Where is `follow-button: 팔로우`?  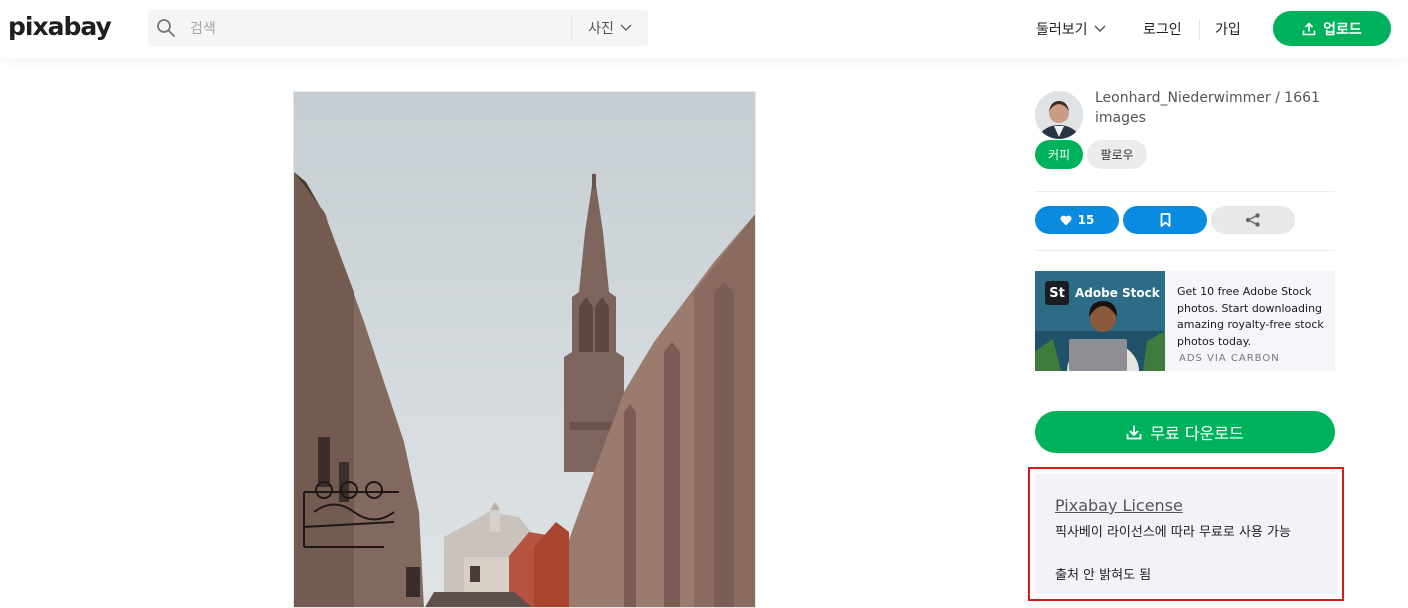 follow-button: 팔로우 is located at coordinates (1117, 154).